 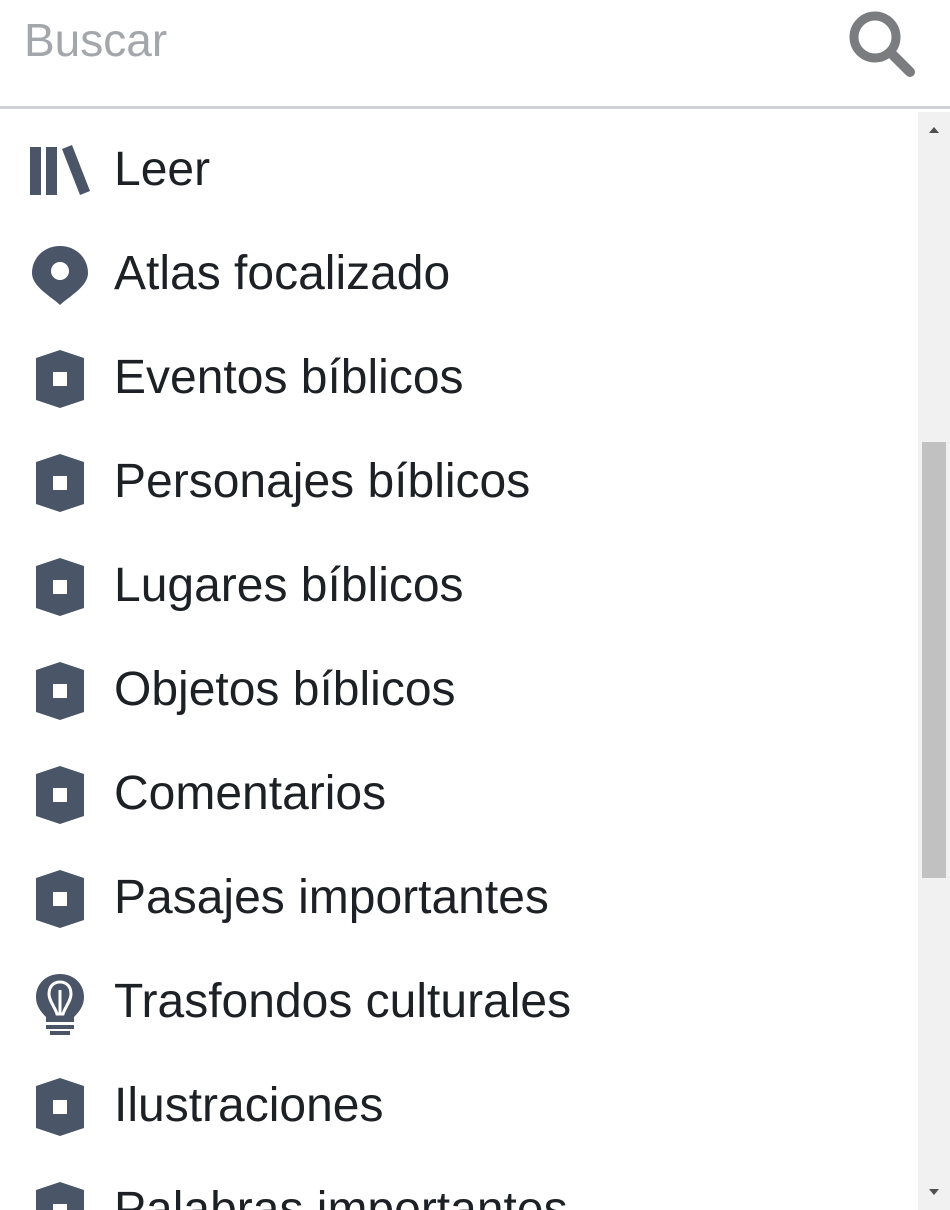 I want to click on menu-item-lugares-biblicos: Lugares bíblicos, so click(x=459, y=580).